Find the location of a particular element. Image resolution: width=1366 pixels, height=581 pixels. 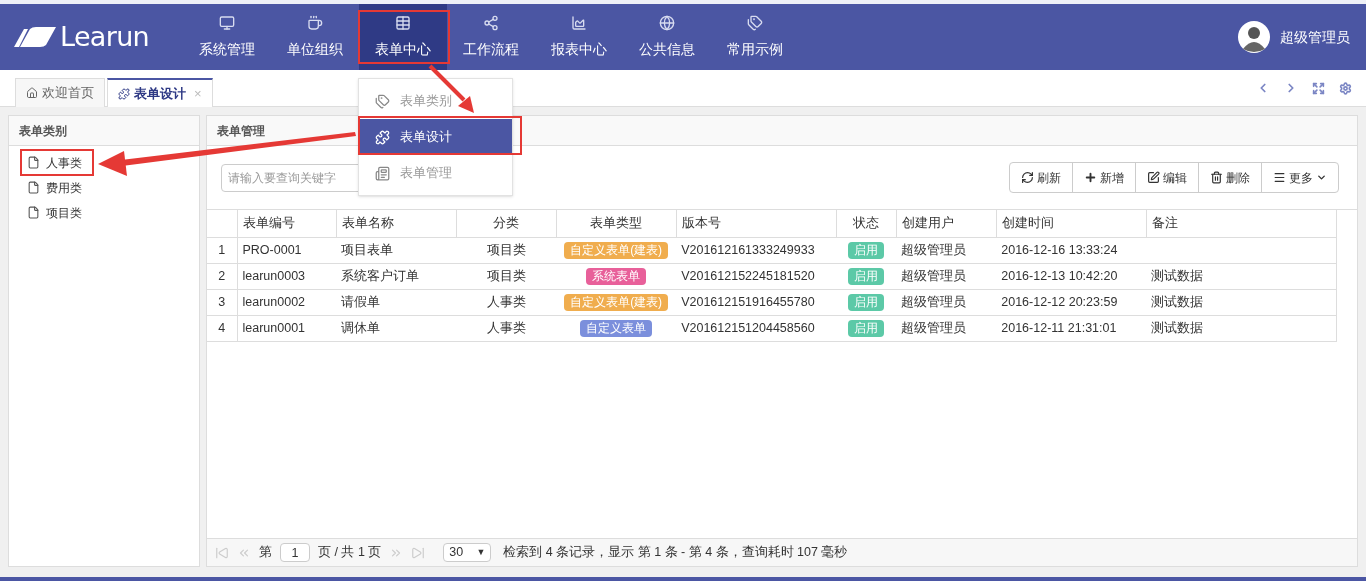

caret-icon is located at coordinates (1321, 177).